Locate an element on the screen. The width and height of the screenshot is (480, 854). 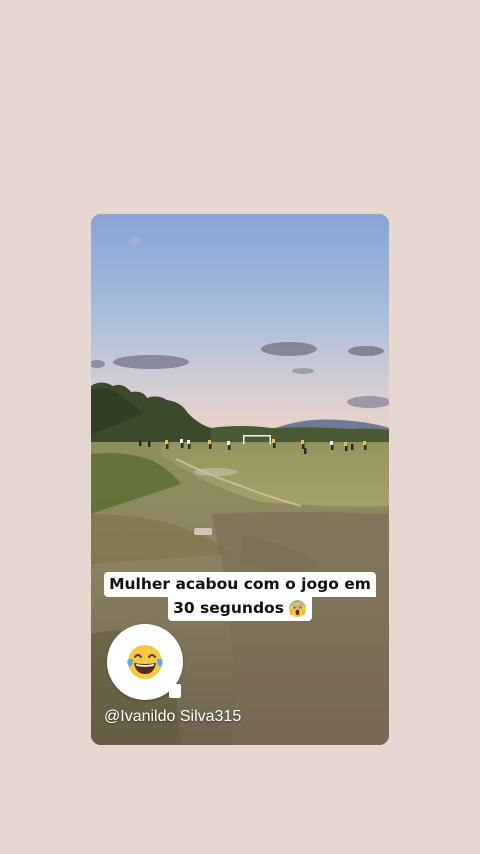
caption-line-1: Mulher acabou com o jogo em is located at coordinates (240, 584).